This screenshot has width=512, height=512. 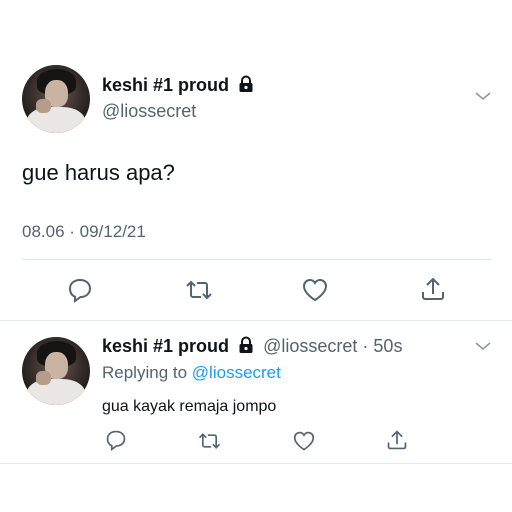 What do you see at coordinates (310, 346) in the screenshot?
I see `reply-author-handle: @liossecret` at bounding box center [310, 346].